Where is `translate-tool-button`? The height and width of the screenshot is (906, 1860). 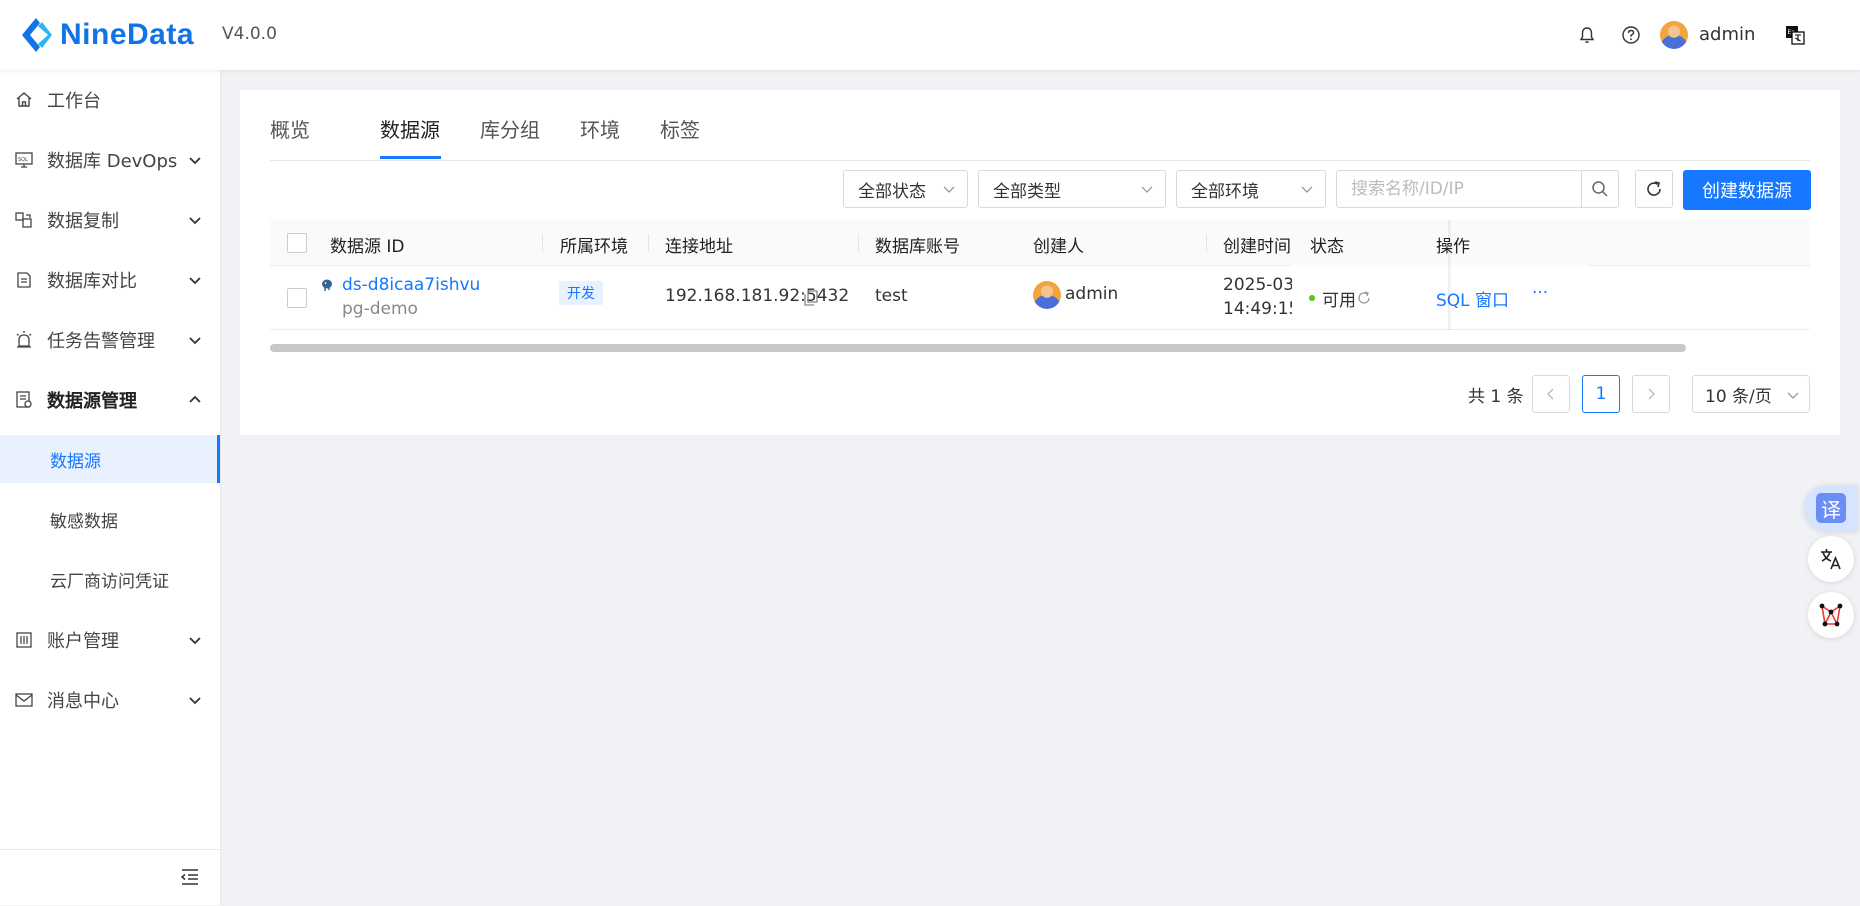 translate-tool-button is located at coordinates (1831, 559).